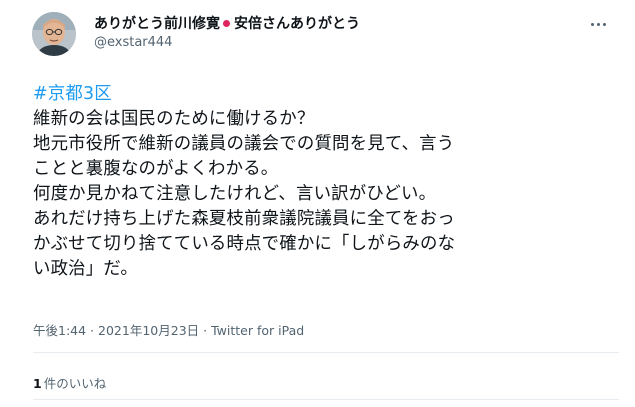  I want to click on display-name-part1: ありがとう前川修寛, so click(157, 24).